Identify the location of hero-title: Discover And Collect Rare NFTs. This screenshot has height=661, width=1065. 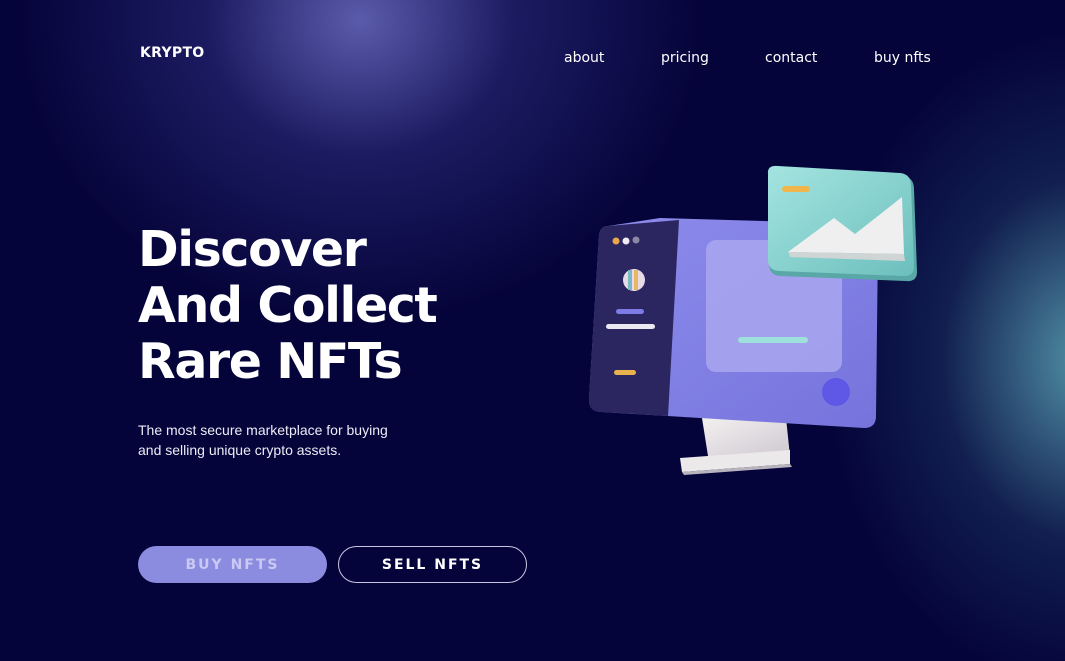
(288, 305).